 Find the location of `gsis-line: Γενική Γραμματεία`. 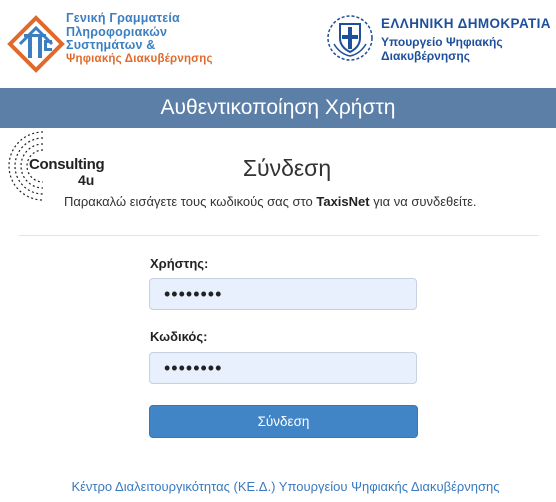

gsis-line: Γενική Γραμματεία is located at coordinates (123, 18).